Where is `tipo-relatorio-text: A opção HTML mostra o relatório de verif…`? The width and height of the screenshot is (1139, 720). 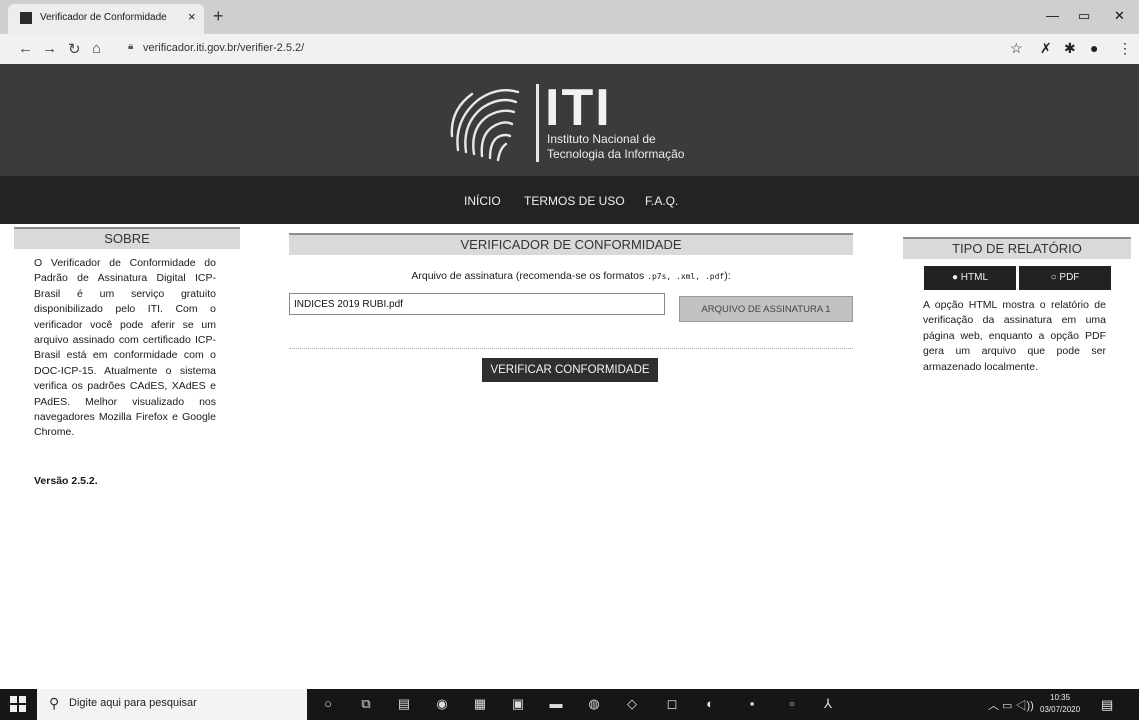
tipo-relatorio-text: A opção HTML mostra o relatório de verif… is located at coordinates (1014, 336).